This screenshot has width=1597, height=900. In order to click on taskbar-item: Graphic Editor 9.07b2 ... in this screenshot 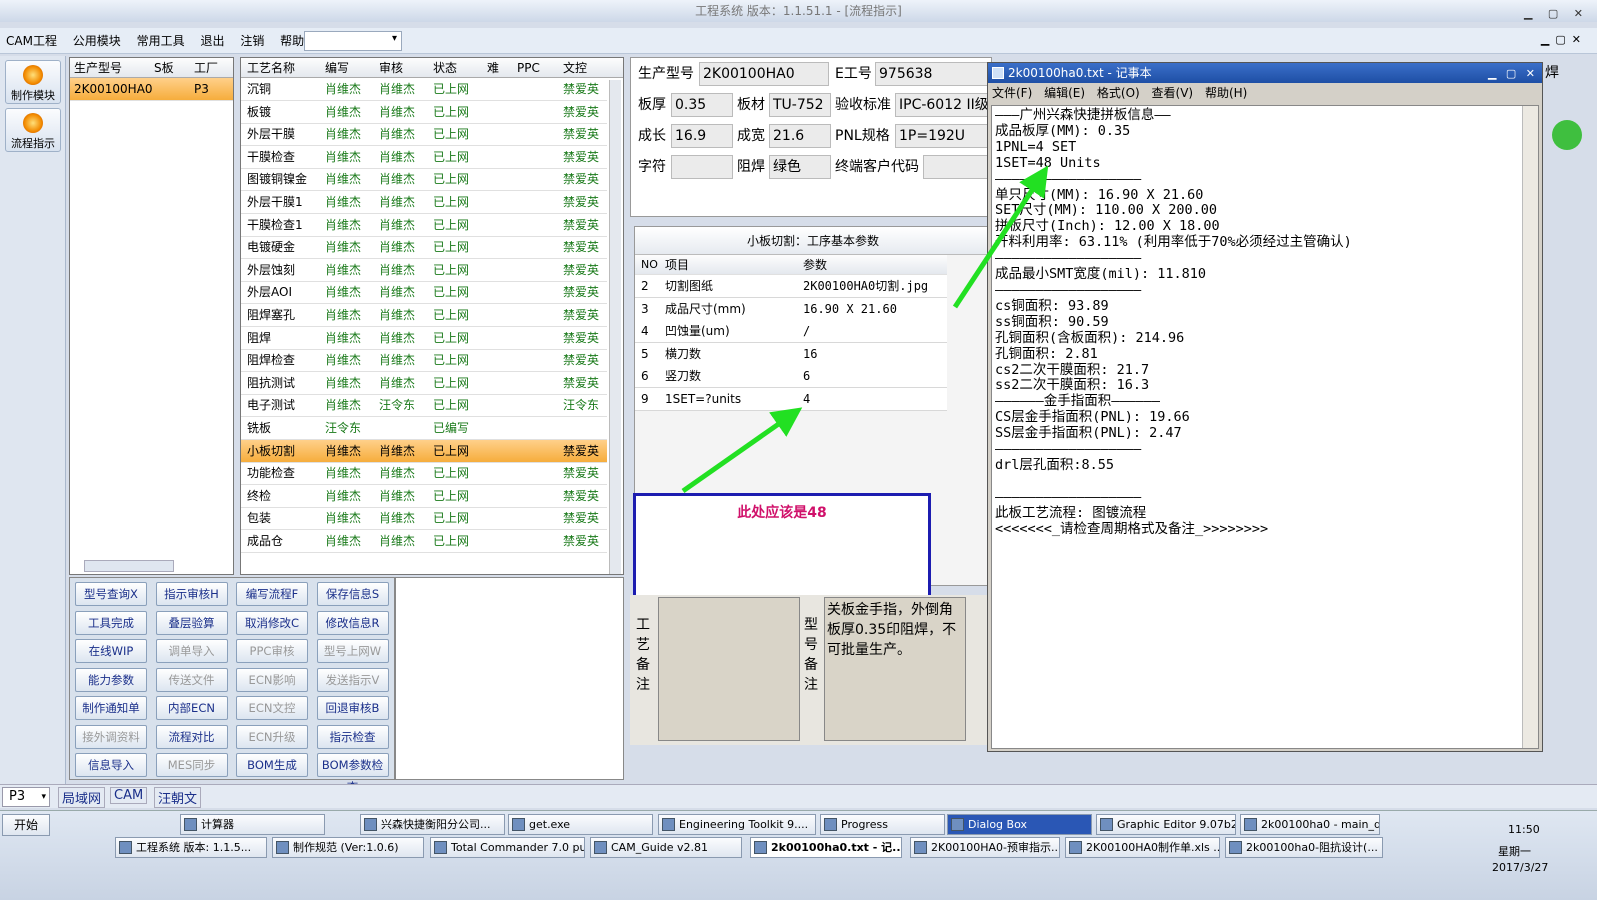, I will do `click(1166, 824)`.